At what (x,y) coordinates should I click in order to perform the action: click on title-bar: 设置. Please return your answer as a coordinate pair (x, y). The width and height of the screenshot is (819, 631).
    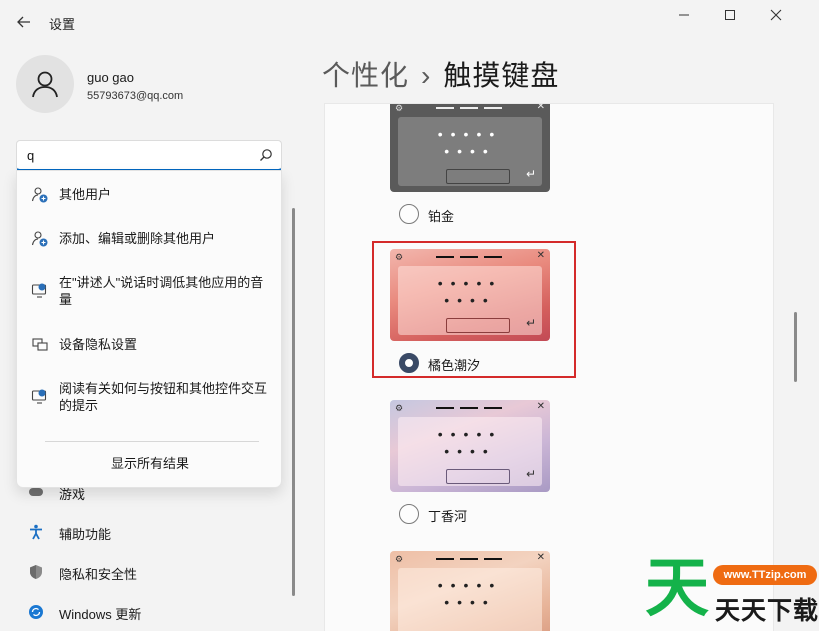
    Looking at the image, I should click on (409, 22).